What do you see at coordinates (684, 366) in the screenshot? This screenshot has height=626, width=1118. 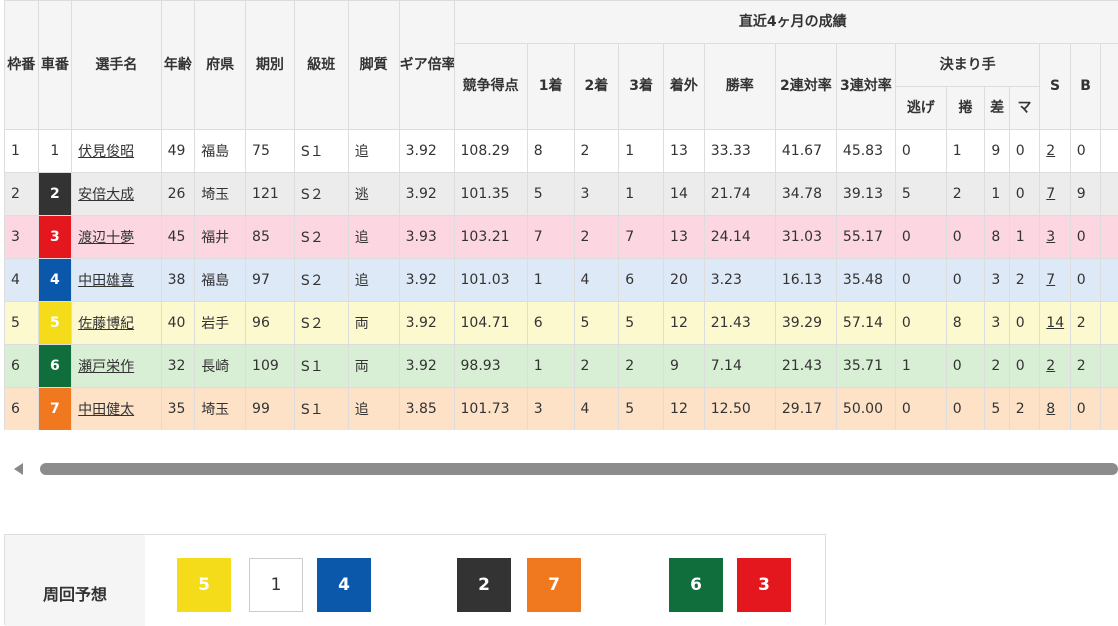 I see `cell-out: 9` at bounding box center [684, 366].